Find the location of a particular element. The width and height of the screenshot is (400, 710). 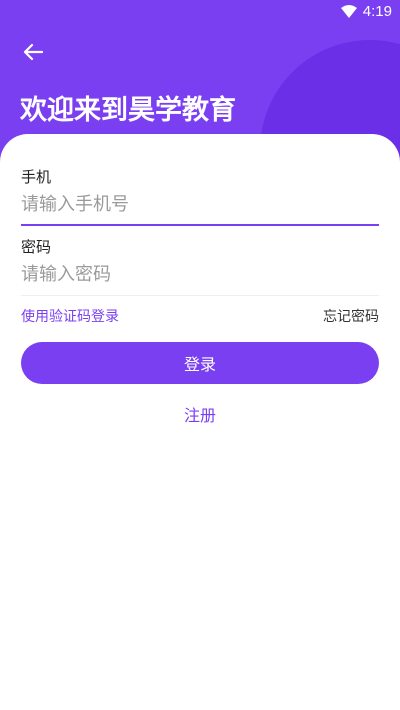

page-title: 欢迎来到昊学教育 is located at coordinates (128, 110).